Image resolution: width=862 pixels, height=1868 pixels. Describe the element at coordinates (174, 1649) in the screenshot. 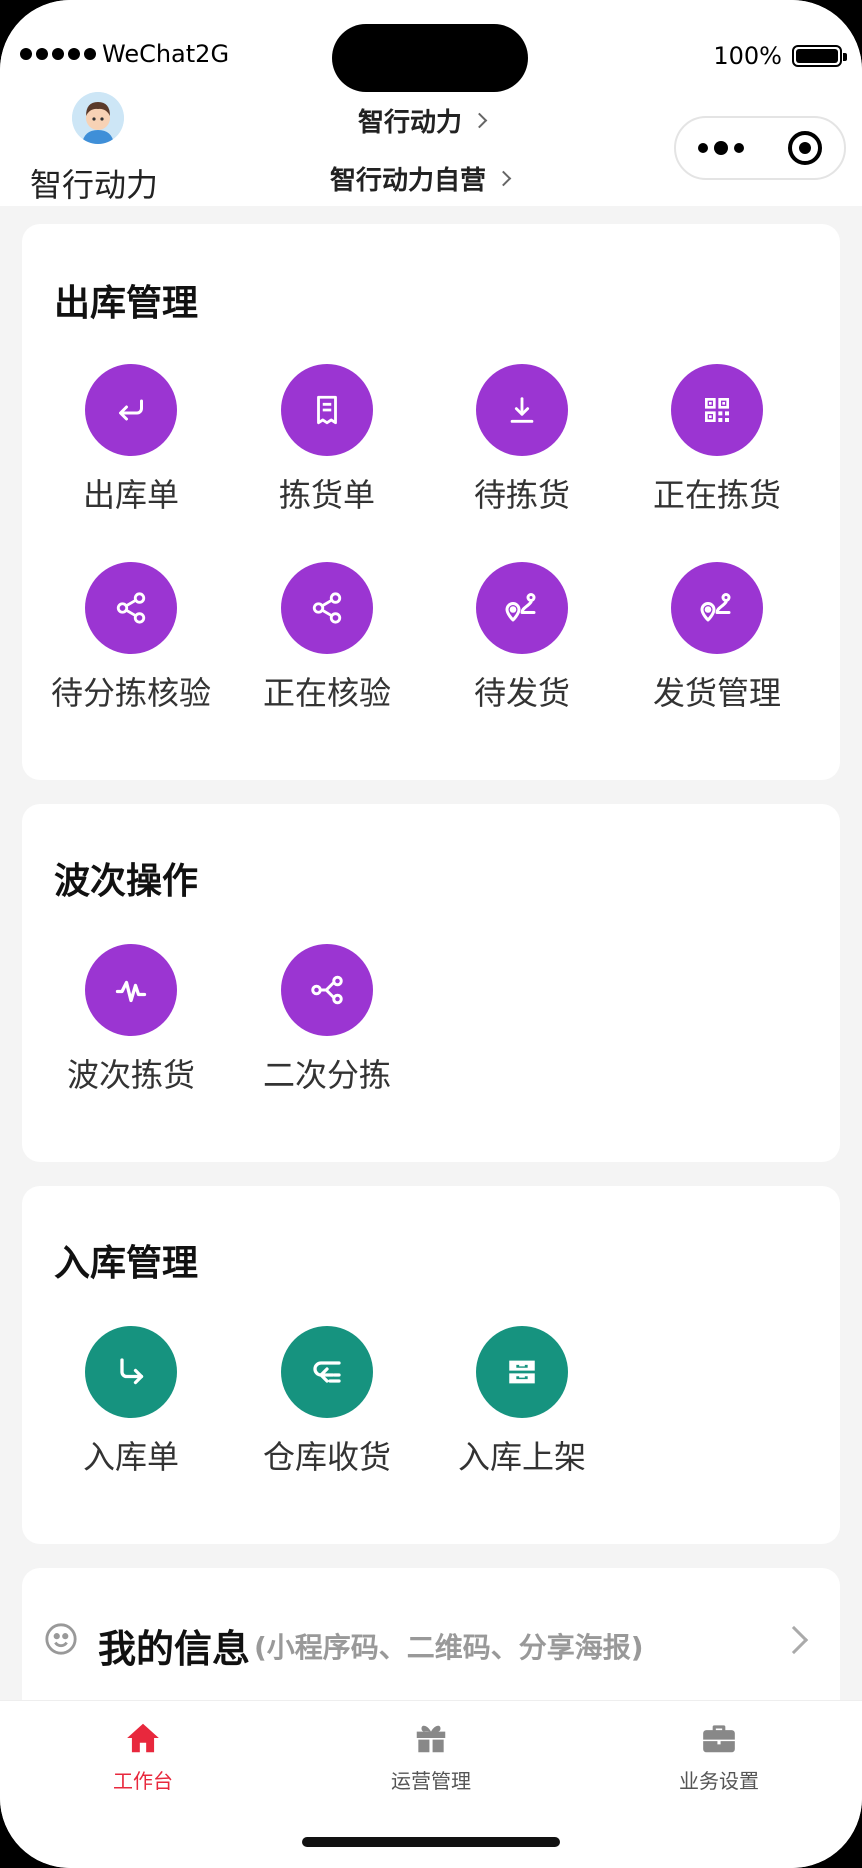

I see `my-info-title: 我的信息` at that location.